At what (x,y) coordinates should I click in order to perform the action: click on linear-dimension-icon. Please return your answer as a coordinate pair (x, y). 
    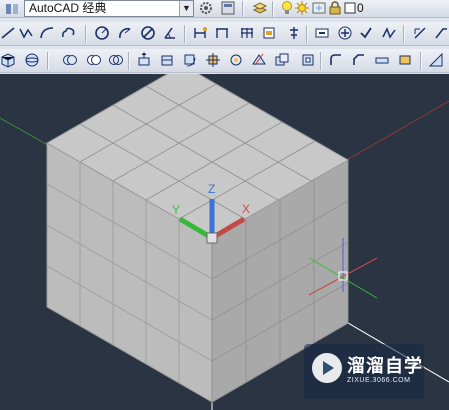
    Looking at the image, I should click on (222, 33).